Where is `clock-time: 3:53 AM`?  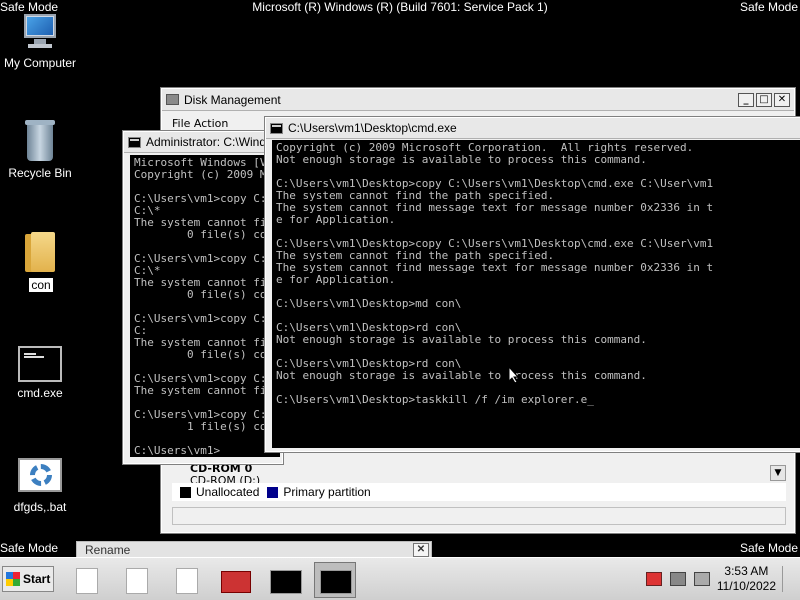 clock-time: 3:53 AM is located at coordinates (746, 571).